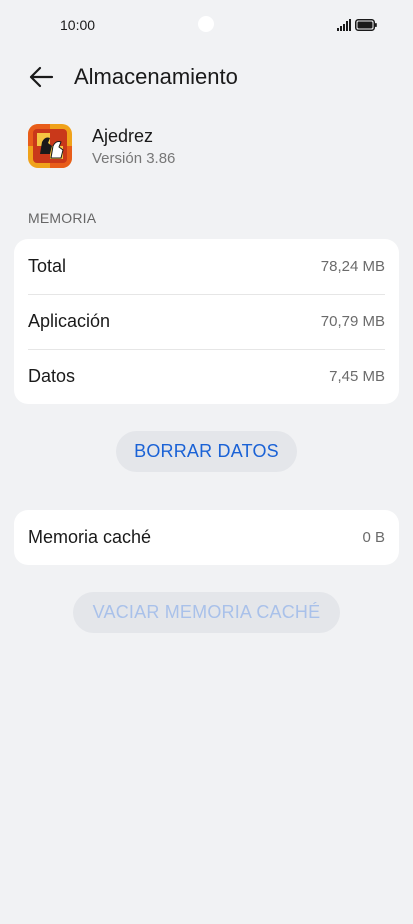 The image size is (413, 924). I want to click on app-version: Versión 3.86, so click(134, 158).